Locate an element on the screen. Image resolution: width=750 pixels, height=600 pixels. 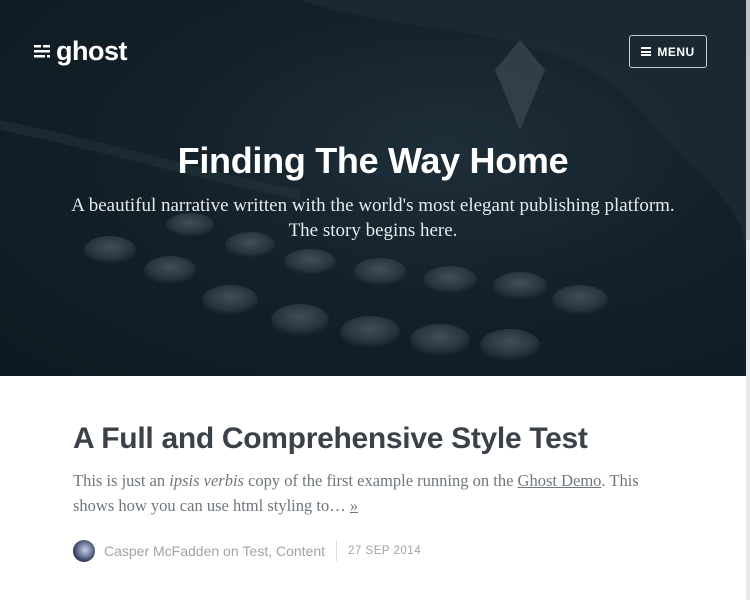
author-link: Casper McFadden is located at coordinates (161, 551).